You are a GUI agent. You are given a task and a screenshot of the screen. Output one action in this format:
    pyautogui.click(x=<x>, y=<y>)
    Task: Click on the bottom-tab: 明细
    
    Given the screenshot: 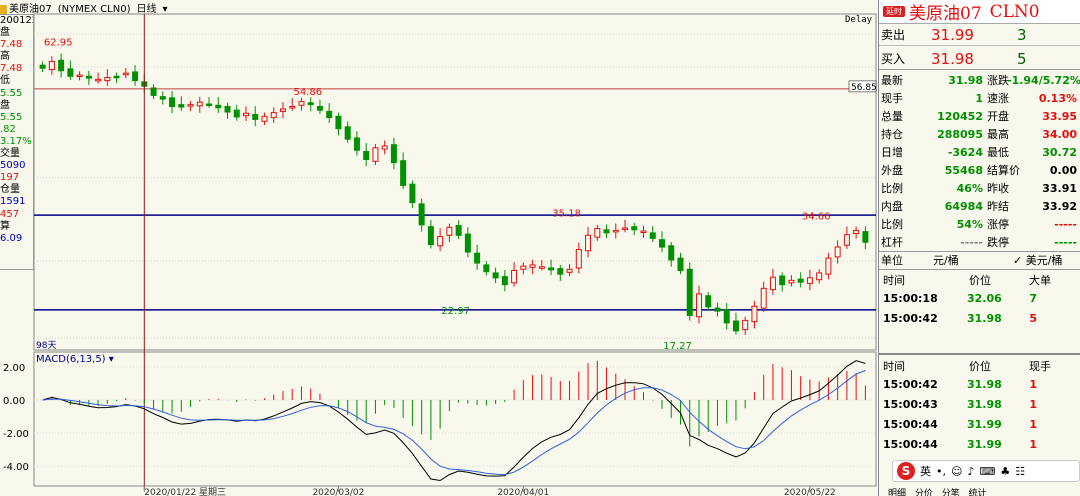 What is the action you would take?
    pyautogui.click(x=898, y=492)
    